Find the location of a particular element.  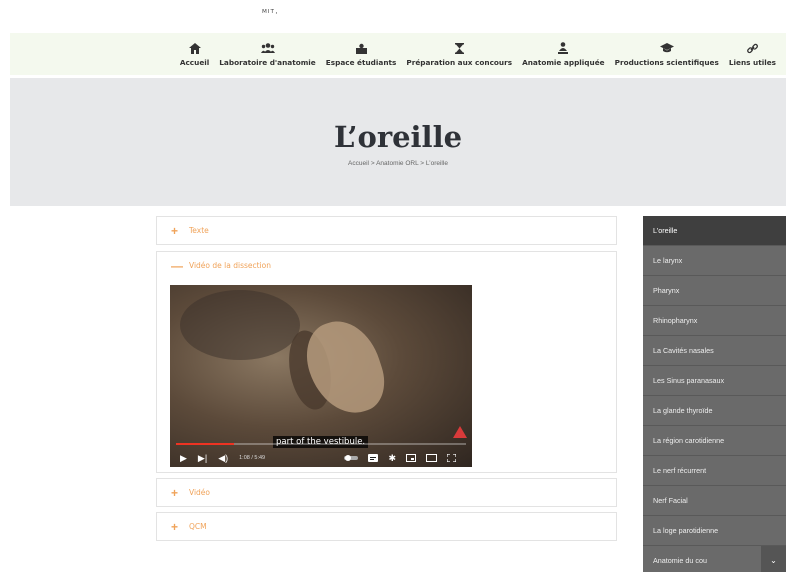

accordion-title: Vidéo de la dissection is located at coordinates (230, 265).